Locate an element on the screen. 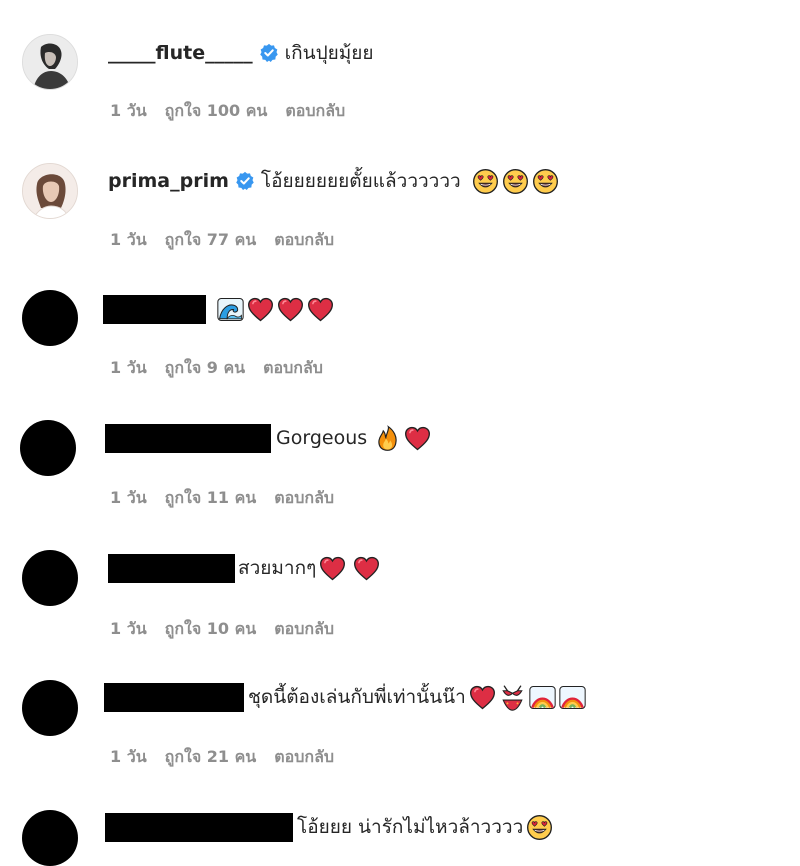 Image resolution: width=800 pixels, height=866 pixels. wave-emoji-icon is located at coordinates (230, 309).